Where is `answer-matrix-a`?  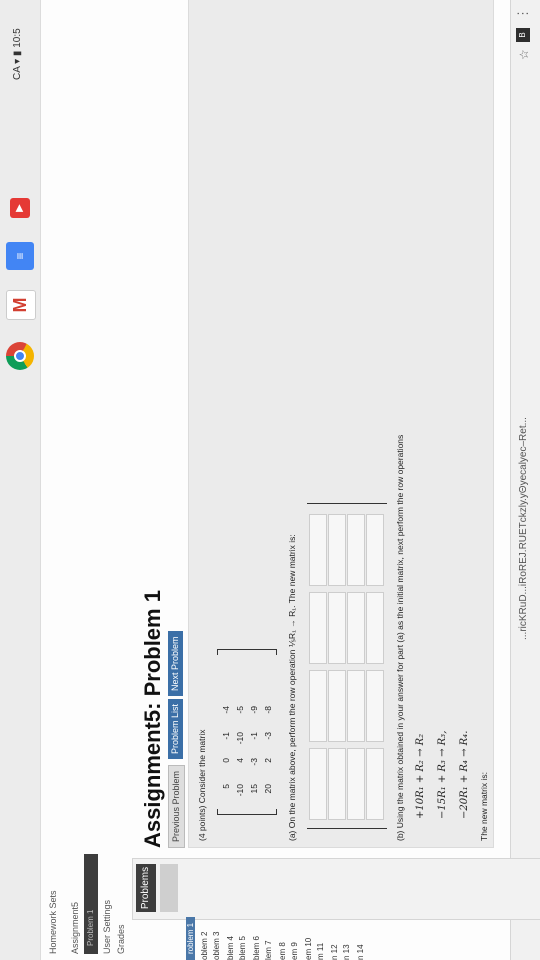
answer-matrix-a is located at coordinates (347, 666).